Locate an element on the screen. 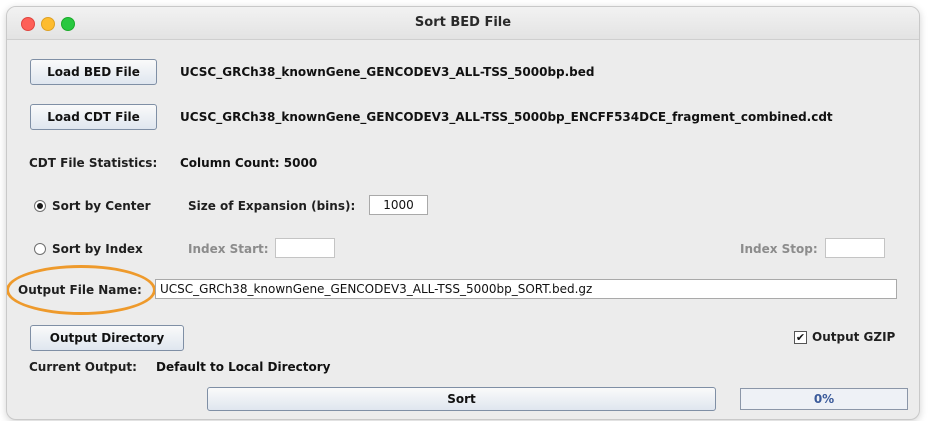  index-stop-input is located at coordinates (855, 248).